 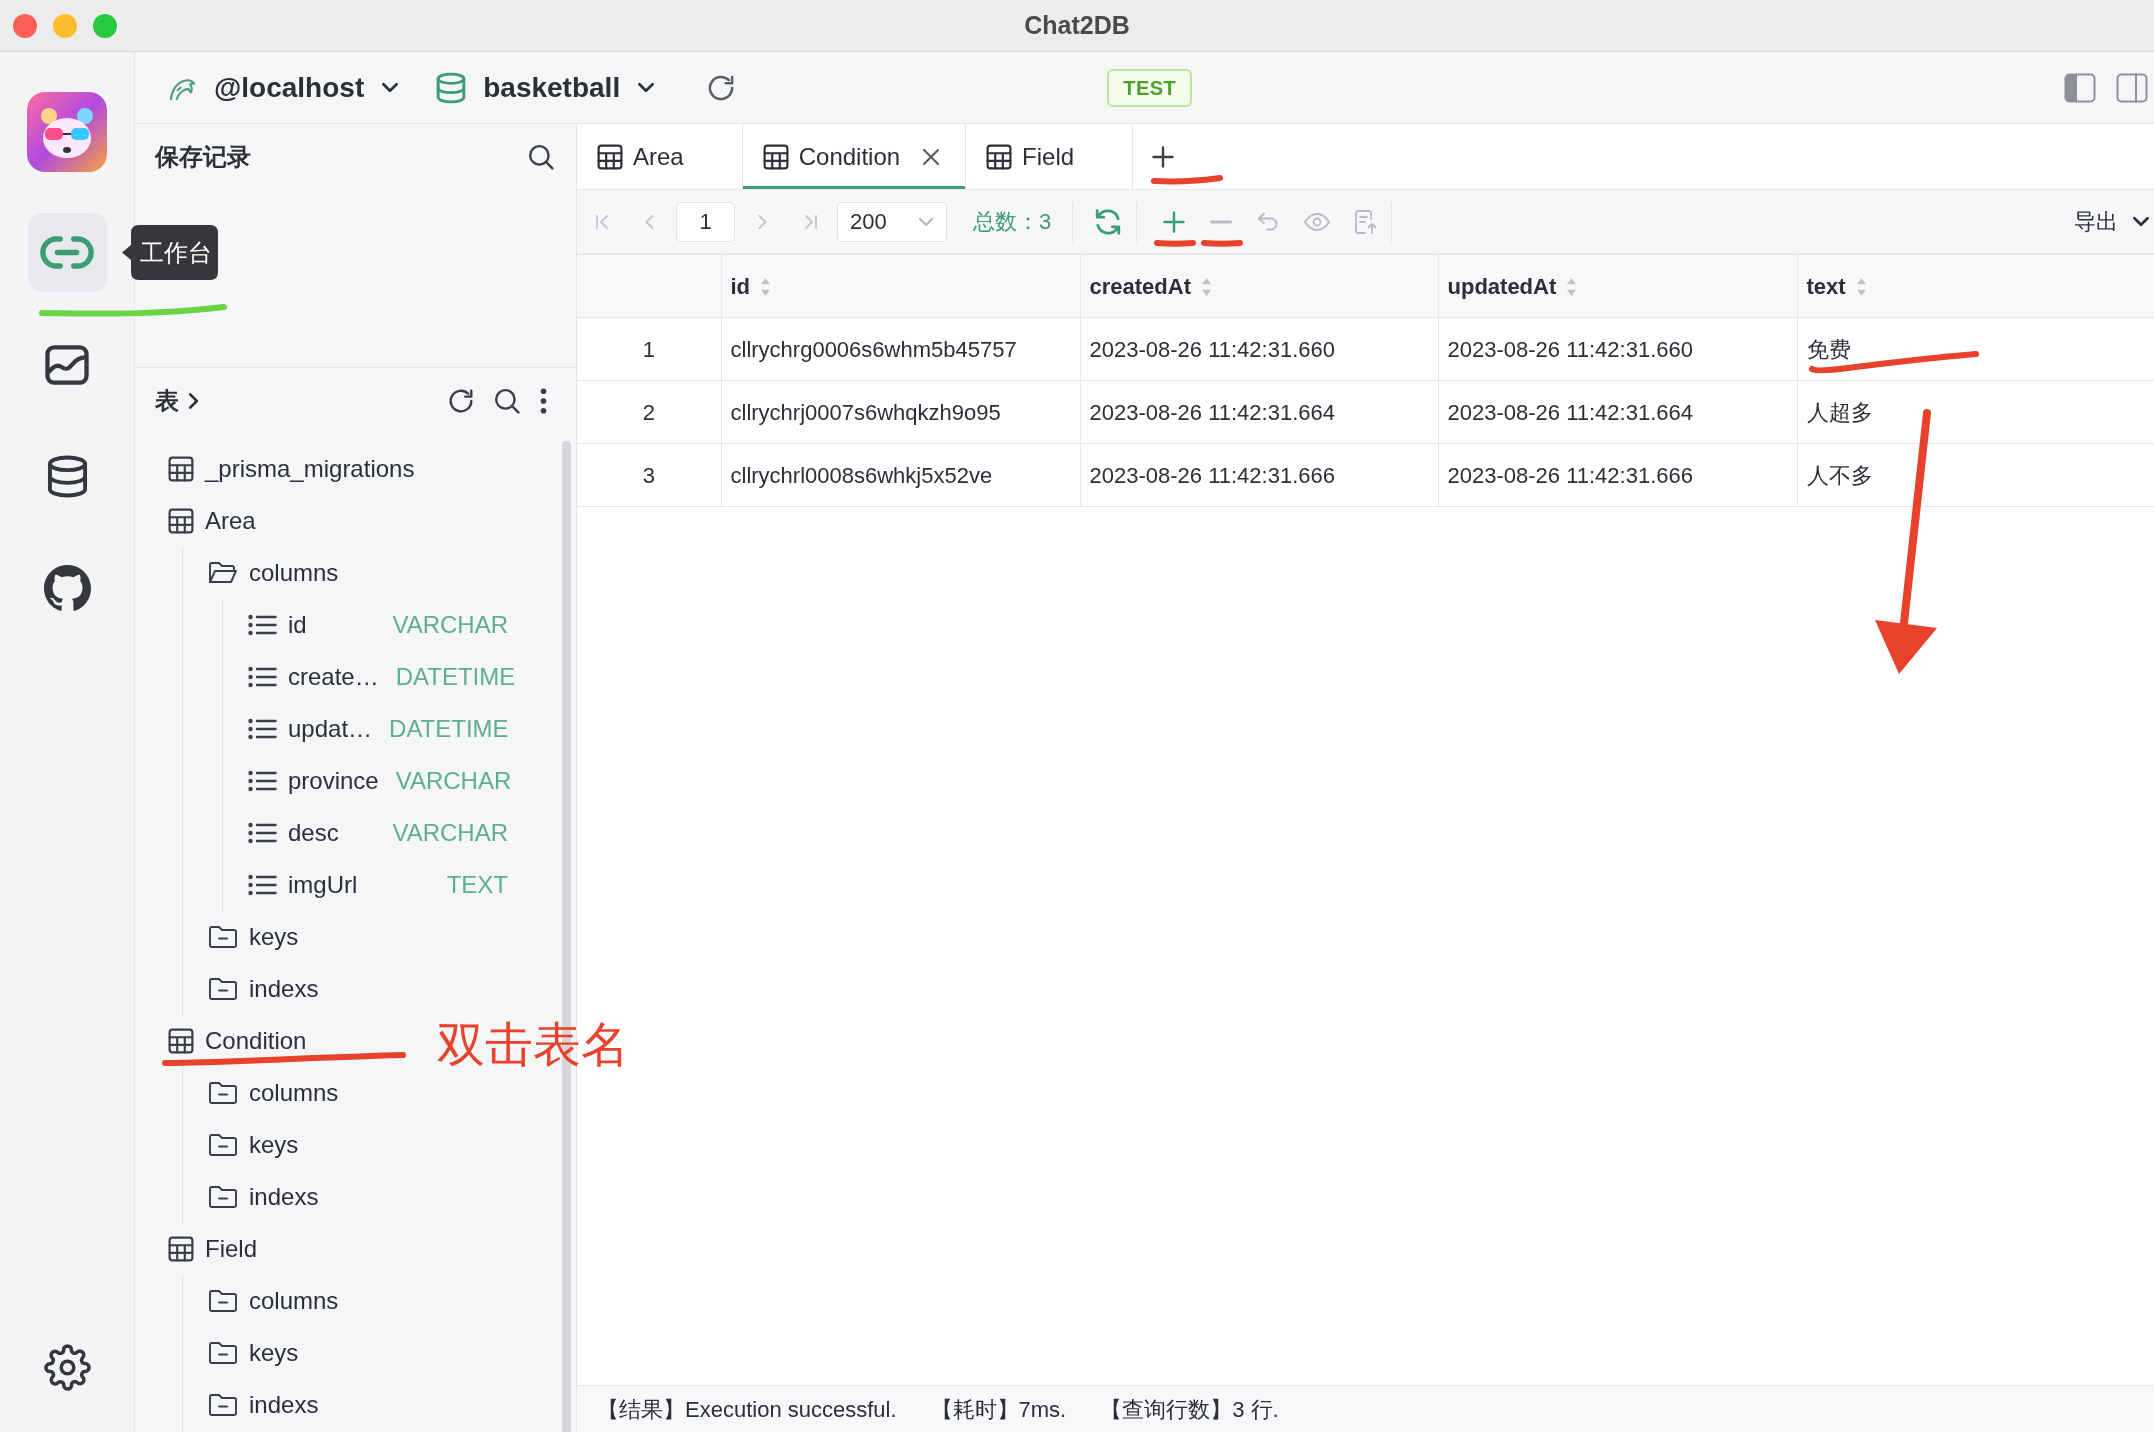 I want to click on sidebar-layout-icon, so click(x=2080, y=87).